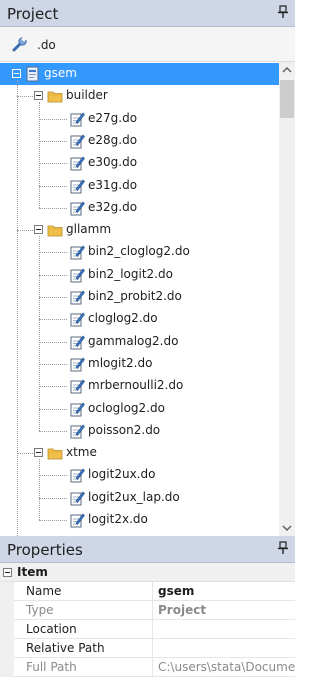 The image size is (320, 683). I want to click on project-panel-header: Project, so click(147, 13).